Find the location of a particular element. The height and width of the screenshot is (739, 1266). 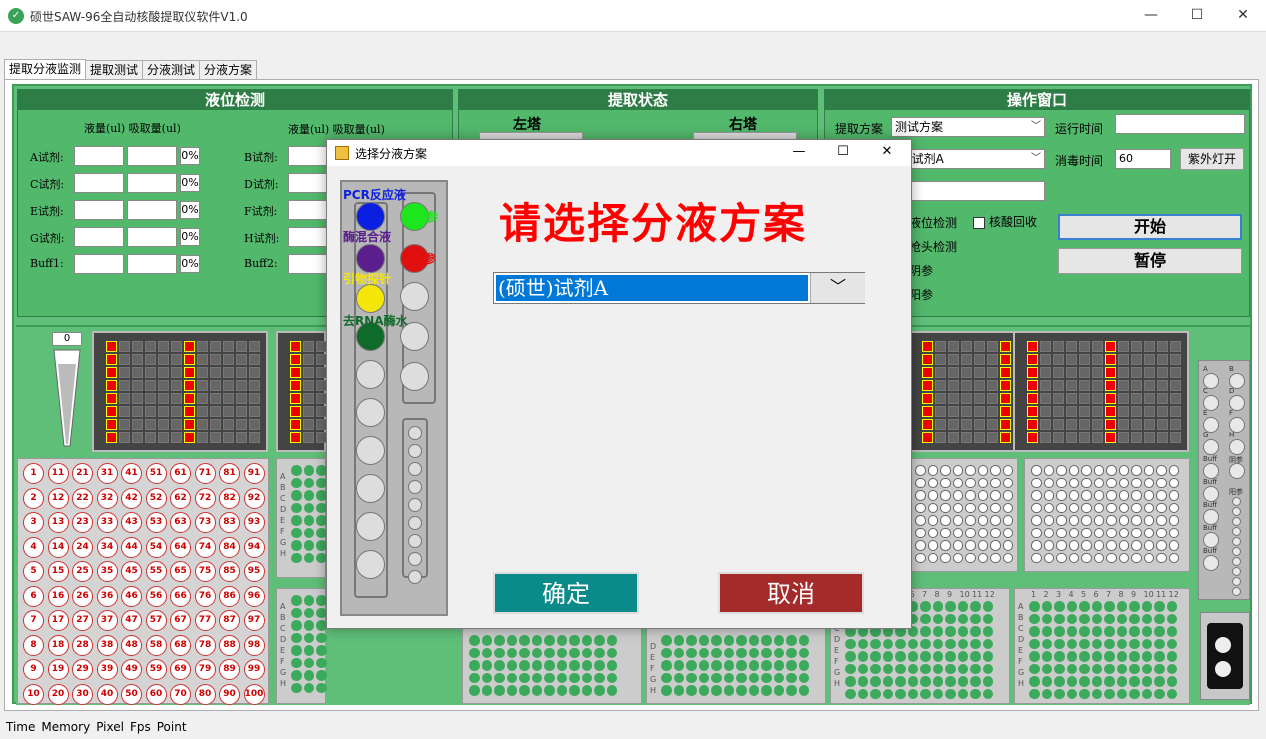

recycle-checkbox: 核酸回收 is located at coordinates (1005, 221).